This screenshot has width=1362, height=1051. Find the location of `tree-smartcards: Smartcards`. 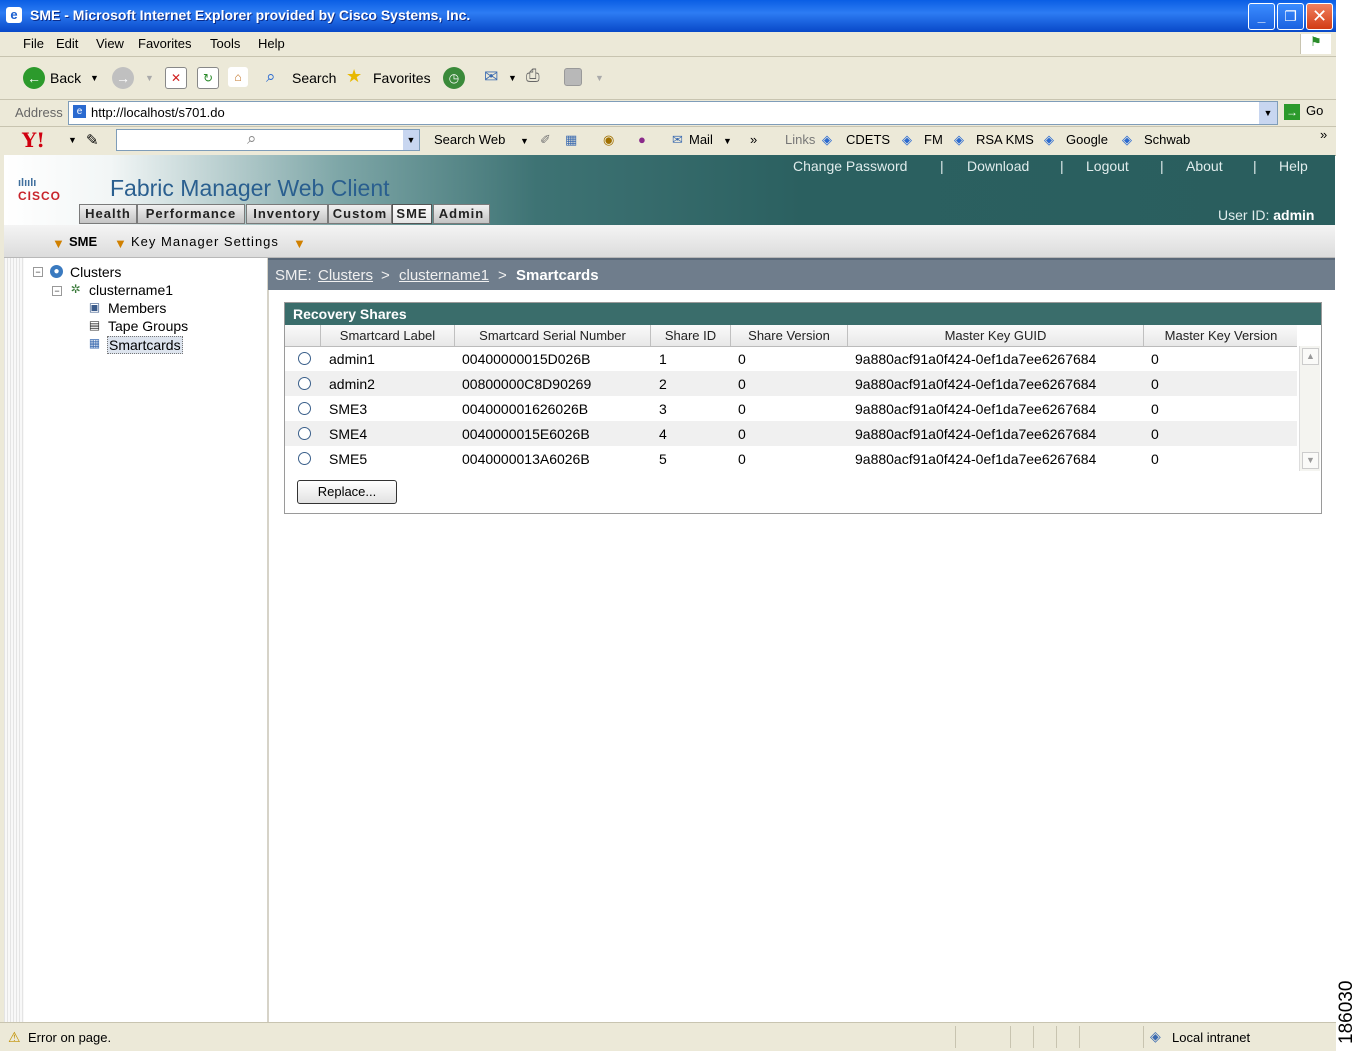

tree-smartcards: Smartcards is located at coordinates (145, 345).